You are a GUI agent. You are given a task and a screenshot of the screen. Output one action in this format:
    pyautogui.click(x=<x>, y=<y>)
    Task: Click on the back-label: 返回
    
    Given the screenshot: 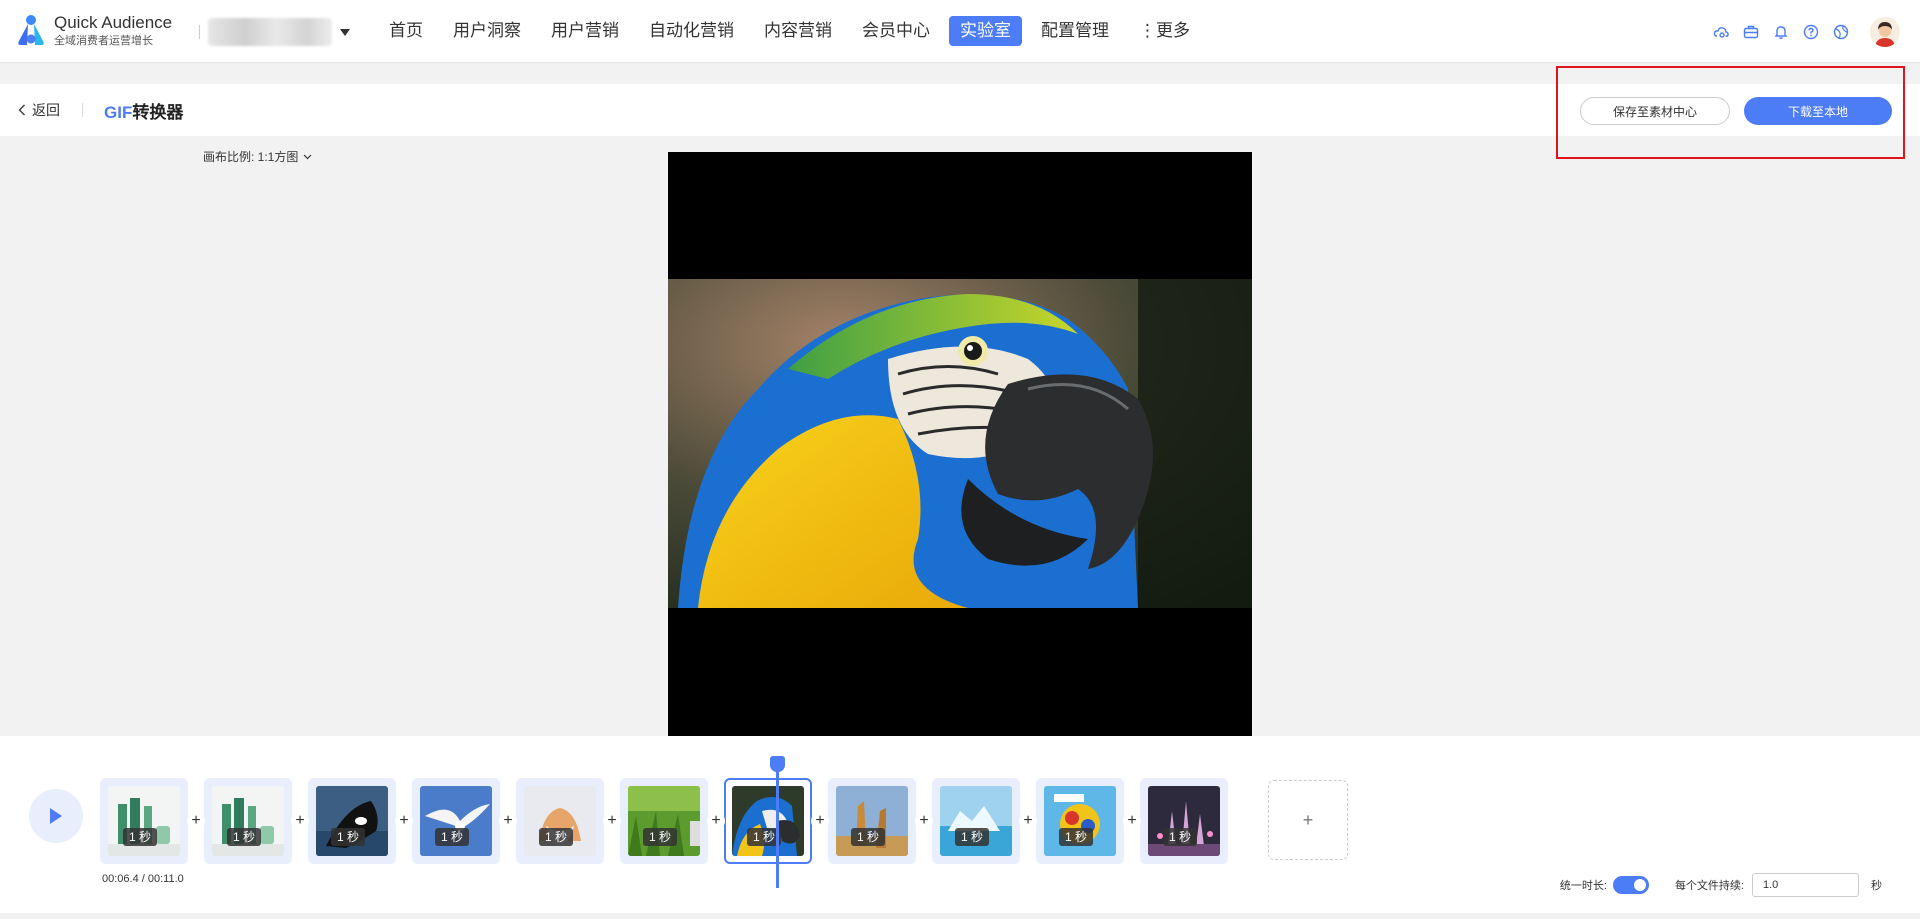 What is the action you would take?
    pyautogui.click(x=46, y=110)
    